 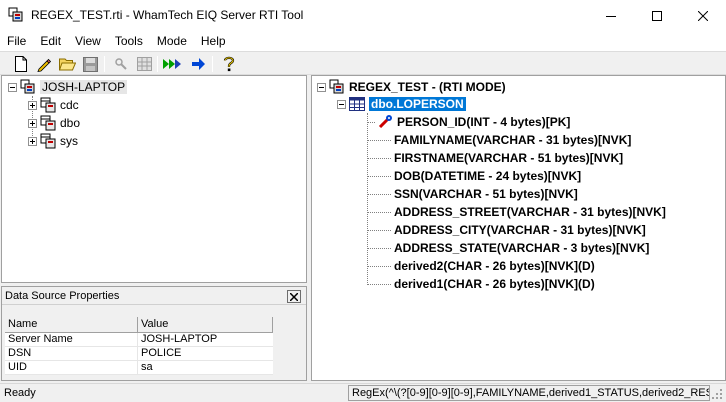 I want to click on help-icon, so click(x=229, y=64).